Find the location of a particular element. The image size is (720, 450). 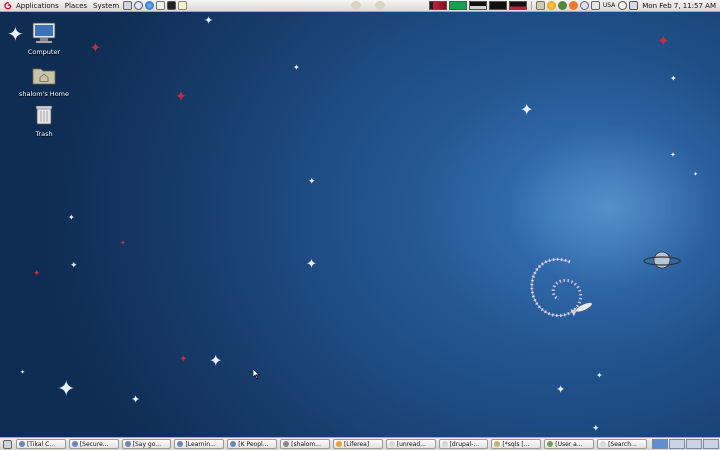

swap-monitor-graph is located at coordinates (497, 5).